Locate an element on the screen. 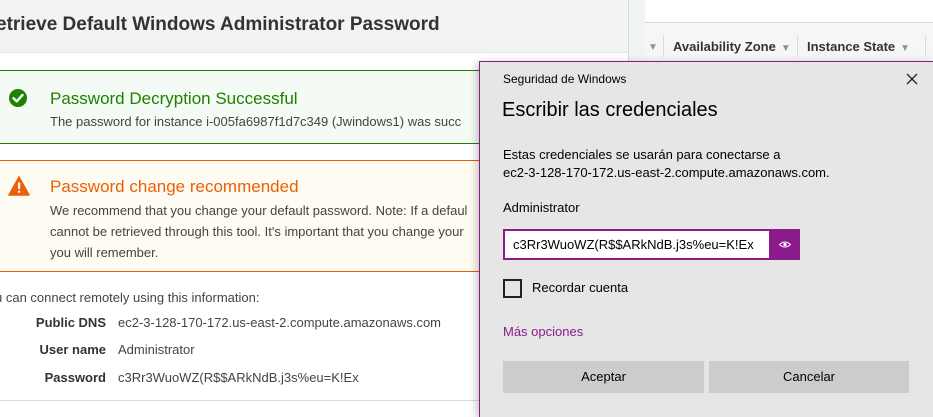 Image resolution: width=933 pixels, height=417 pixels. username-label: Administrator is located at coordinates (541, 207).